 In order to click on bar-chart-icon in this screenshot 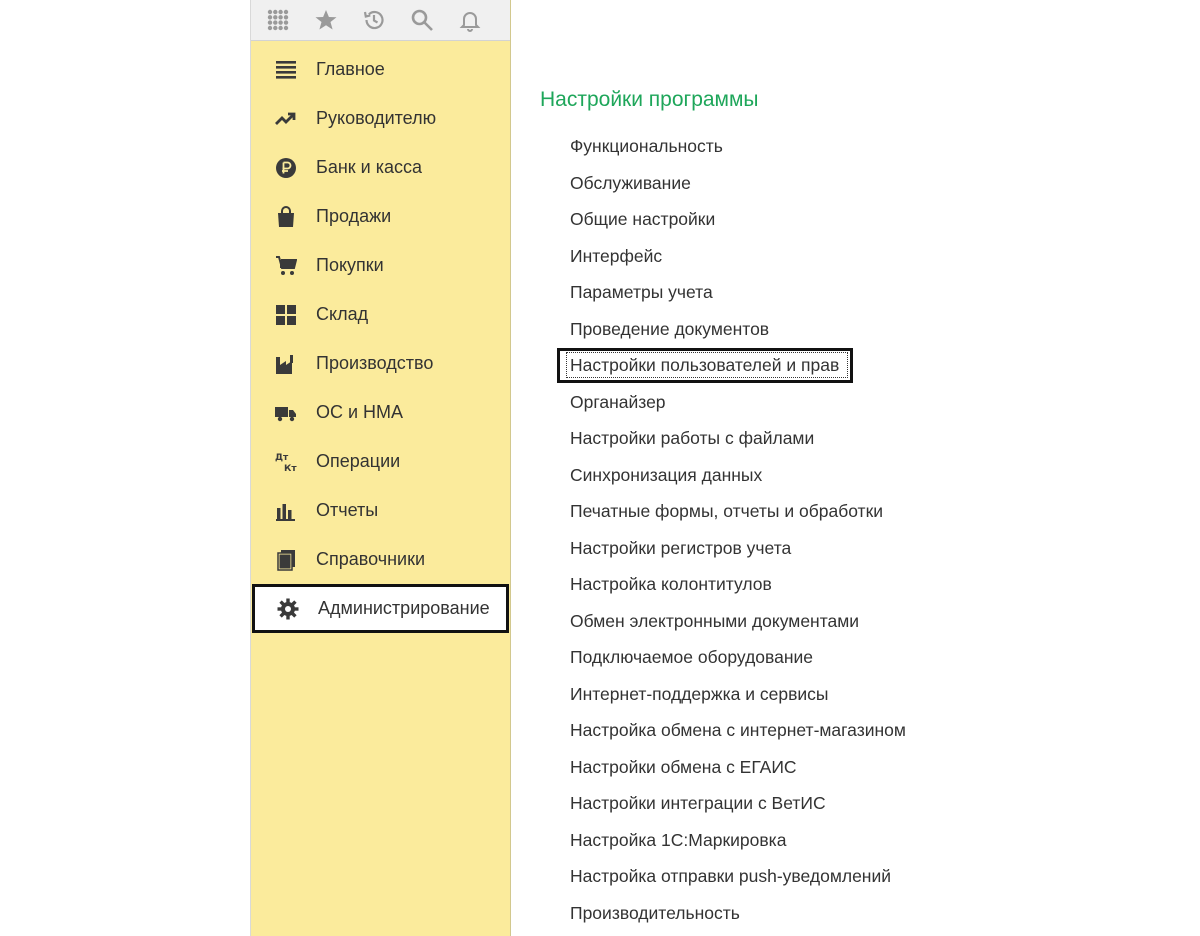, I will do `click(286, 511)`.